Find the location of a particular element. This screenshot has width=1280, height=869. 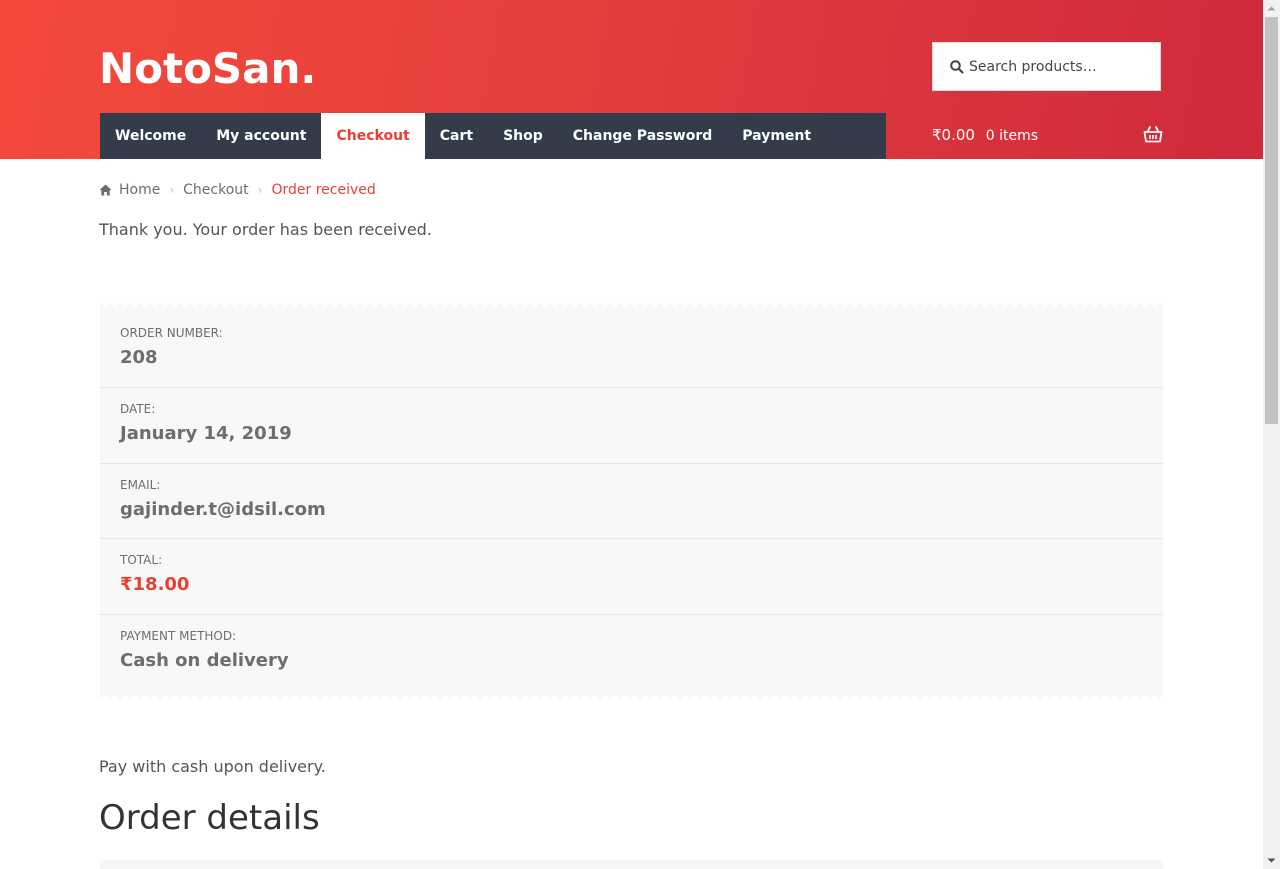

product-search is located at coordinates (1046, 66).